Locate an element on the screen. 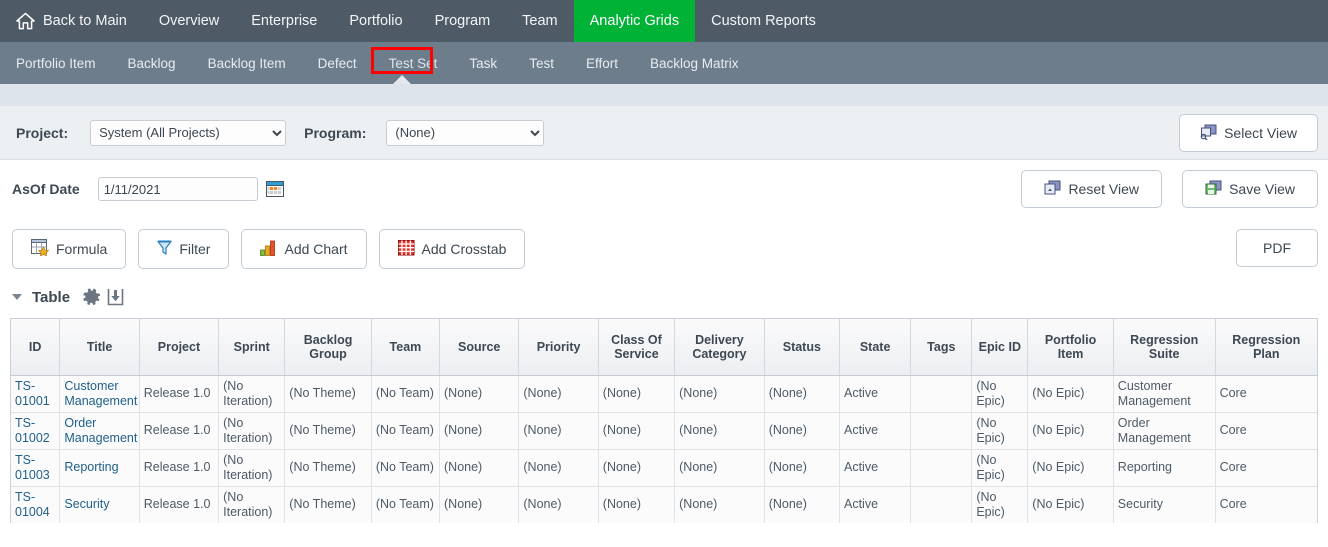 The width and height of the screenshot is (1328, 547). nav-item-analytic-grids: Analytic Grids is located at coordinates (634, 21).